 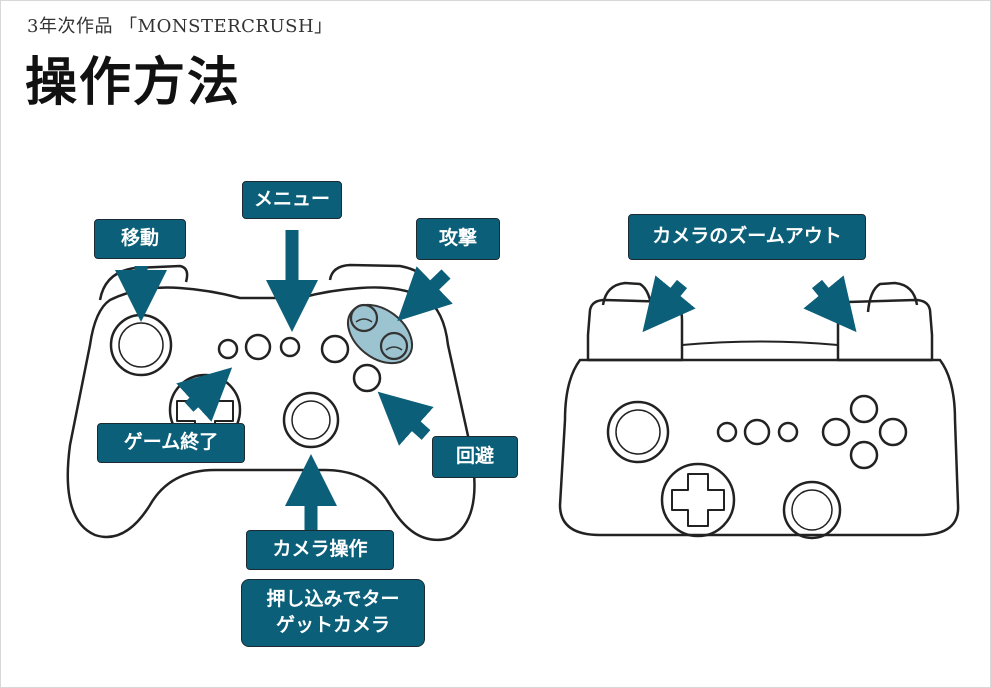 What do you see at coordinates (885, 330) in the screenshot?
I see `right-bumper-rear` at bounding box center [885, 330].